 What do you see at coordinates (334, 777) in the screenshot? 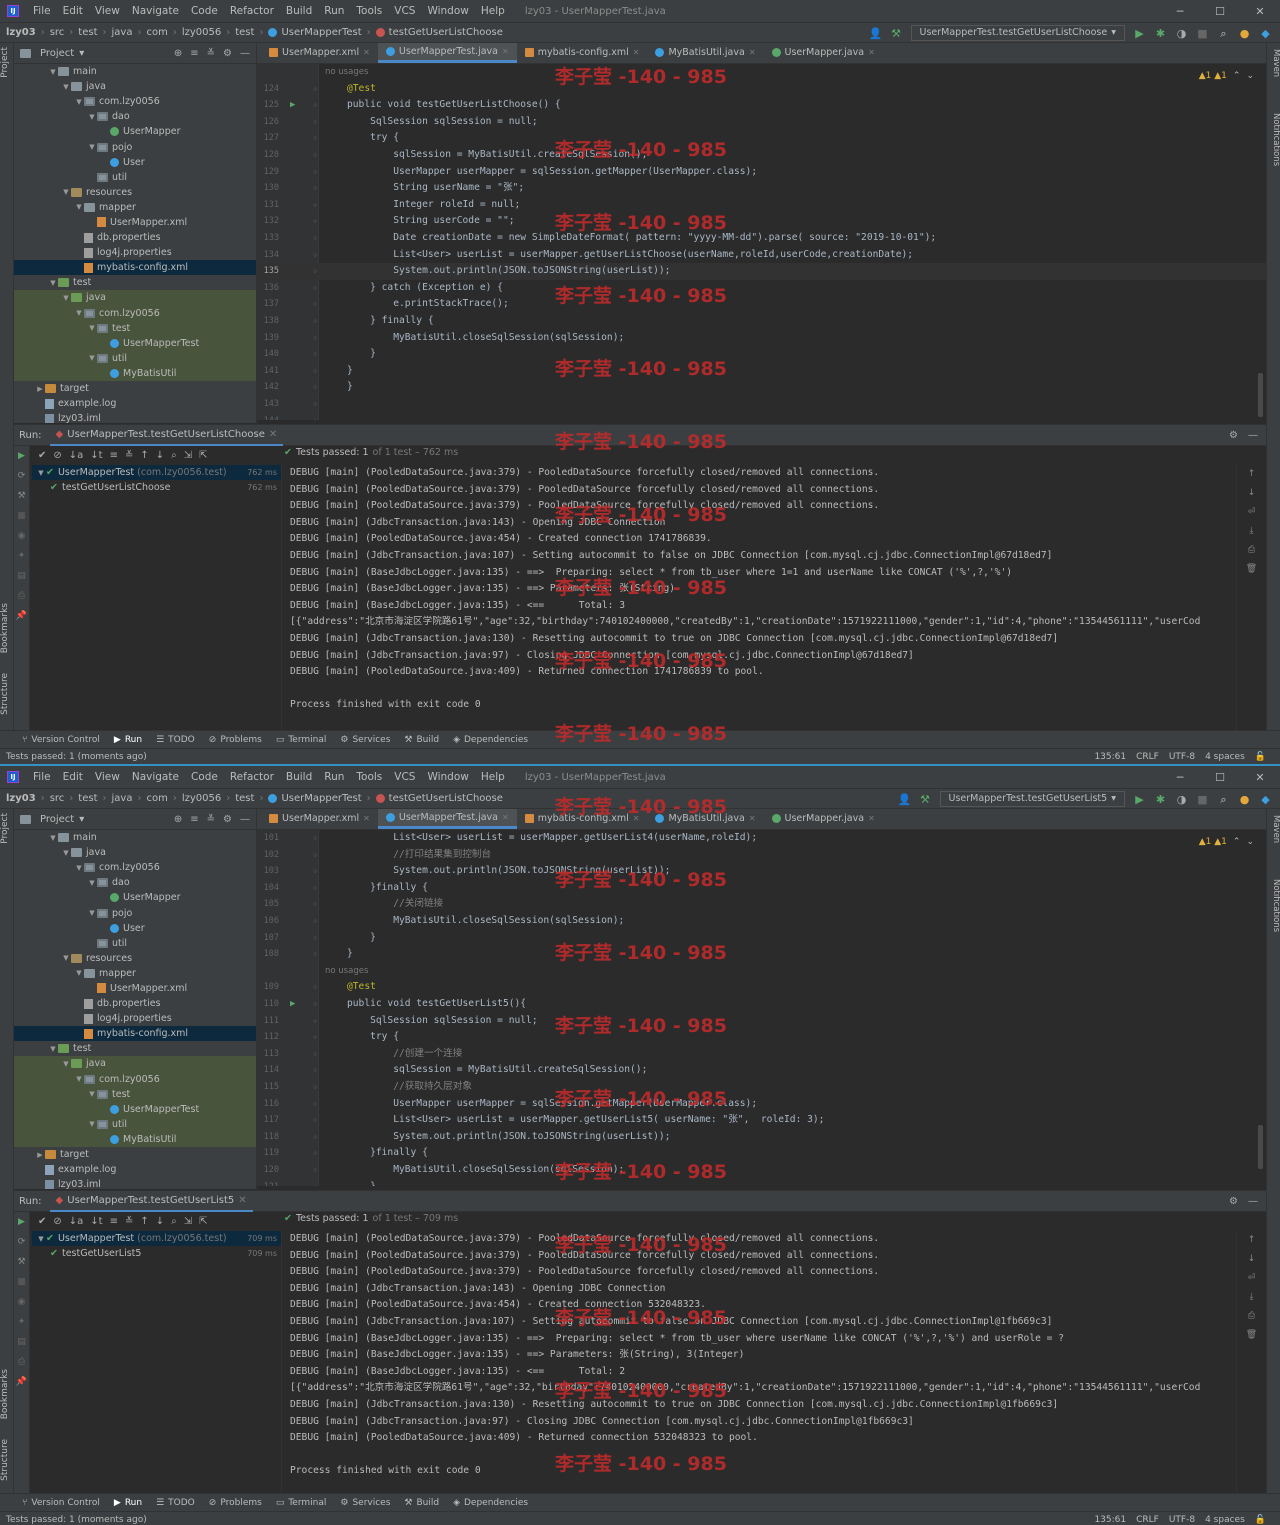
I see `menu-run: Run` at bounding box center [334, 777].